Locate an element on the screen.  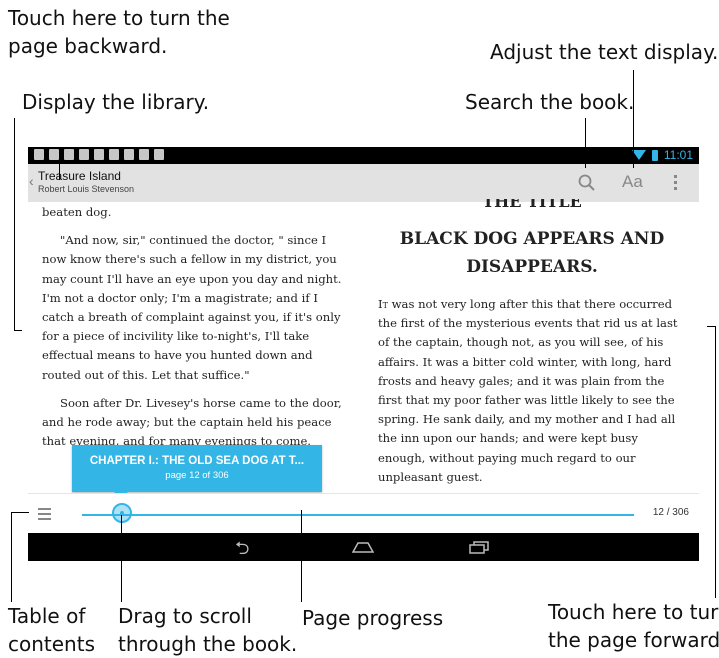
paragraph: beaten dog. is located at coordinates (77, 212).